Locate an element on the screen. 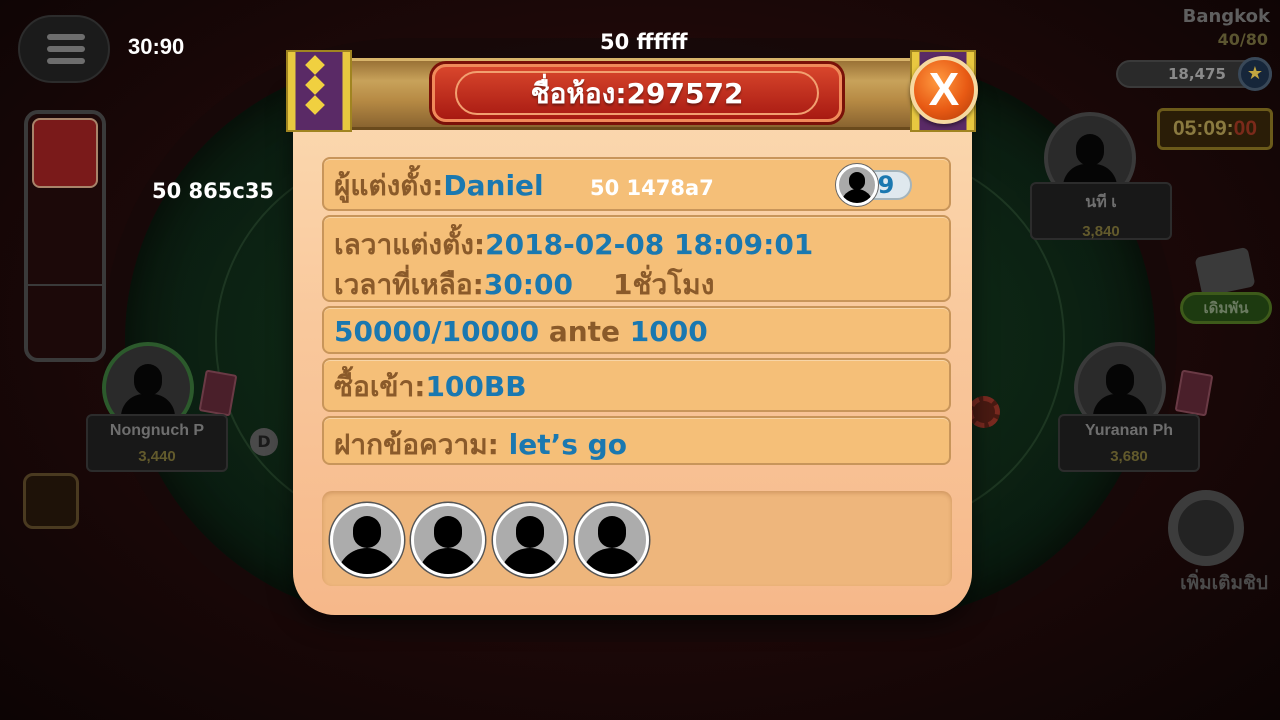 The height and width of the screenshot is (720, 1280). seat-nameplate: นที เ 3,840 is located at coordinates (1101, 211).